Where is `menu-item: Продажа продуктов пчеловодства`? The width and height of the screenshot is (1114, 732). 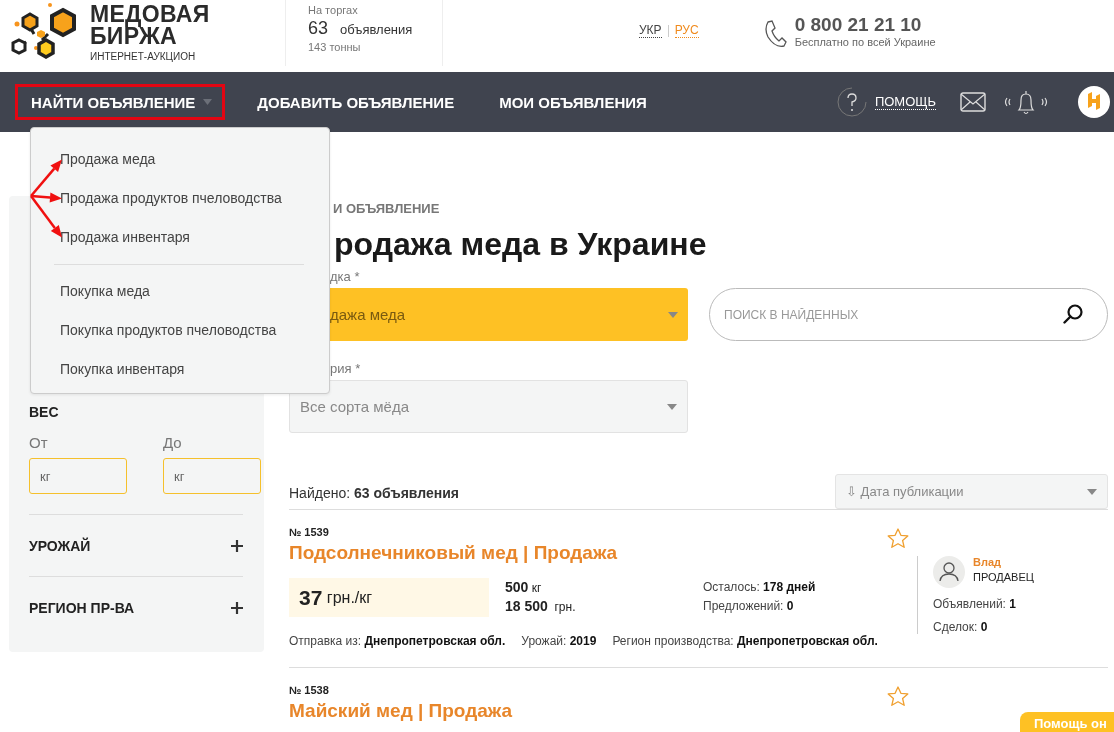 menu-item: Продажа продуктов пчеловодства is located at coordinates (194, 198).